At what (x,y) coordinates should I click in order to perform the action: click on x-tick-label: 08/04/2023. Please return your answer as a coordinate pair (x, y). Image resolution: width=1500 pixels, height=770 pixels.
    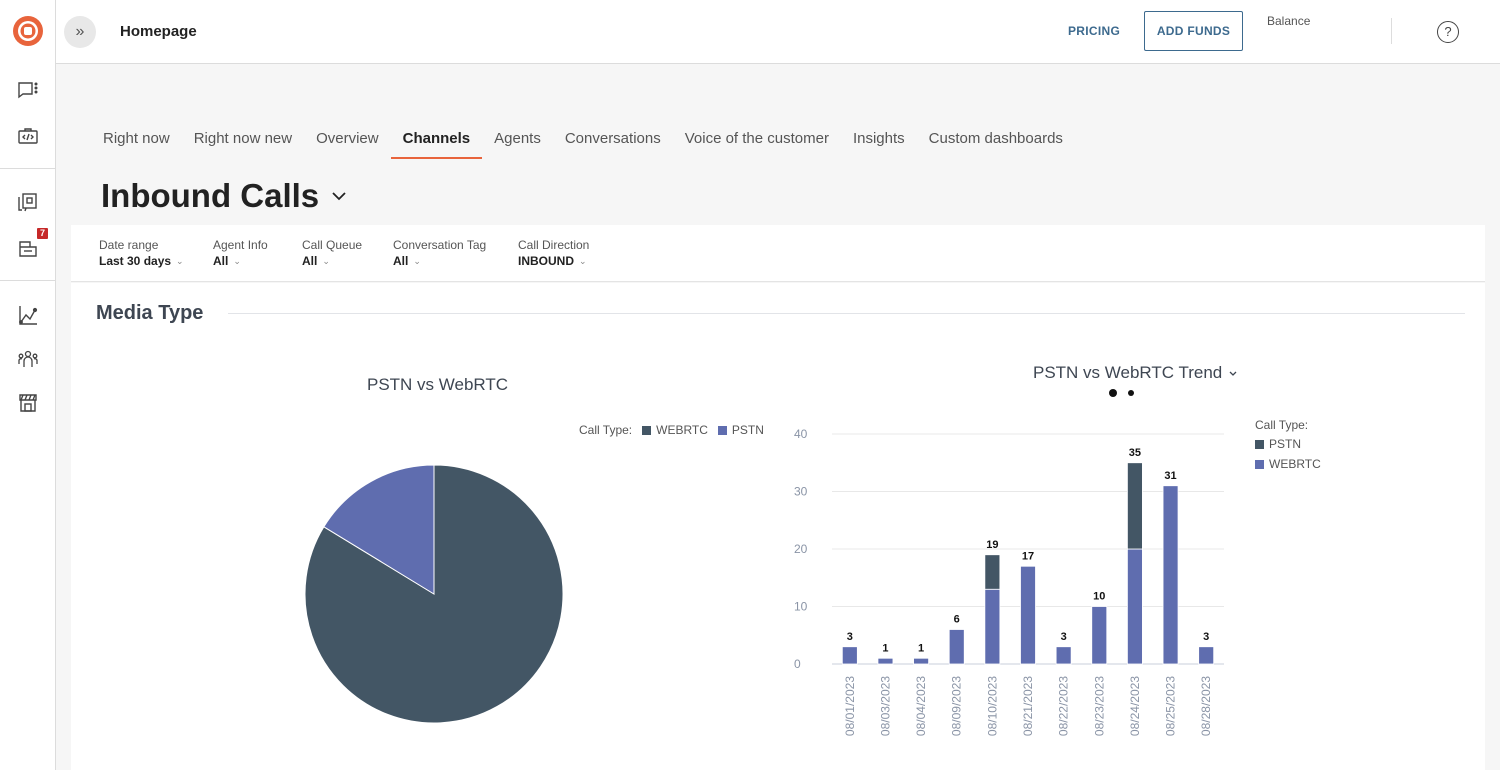
    Looking at the image, I should click on (921, 706).